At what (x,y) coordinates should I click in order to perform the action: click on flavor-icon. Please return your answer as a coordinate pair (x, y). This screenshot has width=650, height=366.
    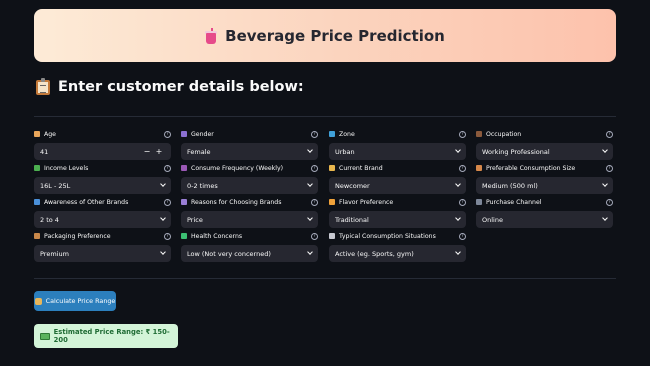
    Looking at the image, I should click on (332, 202).